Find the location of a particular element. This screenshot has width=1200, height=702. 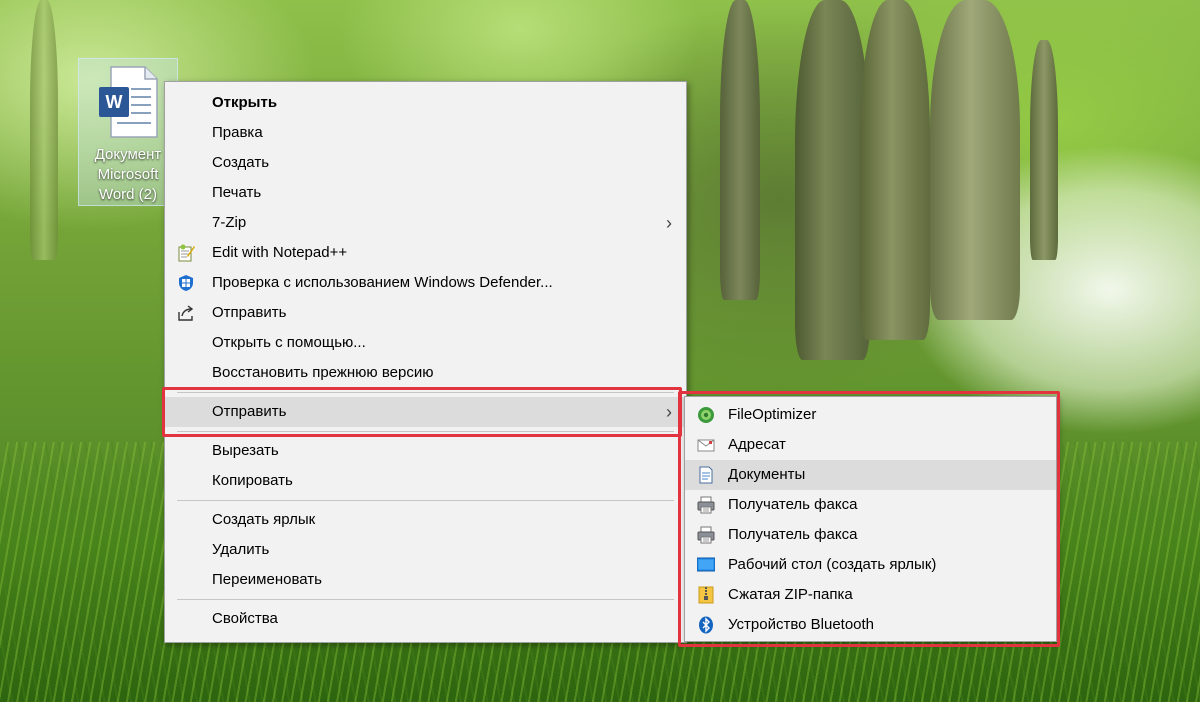

menu-item-label: Создать ярлык is located at coordinates (264, 519).